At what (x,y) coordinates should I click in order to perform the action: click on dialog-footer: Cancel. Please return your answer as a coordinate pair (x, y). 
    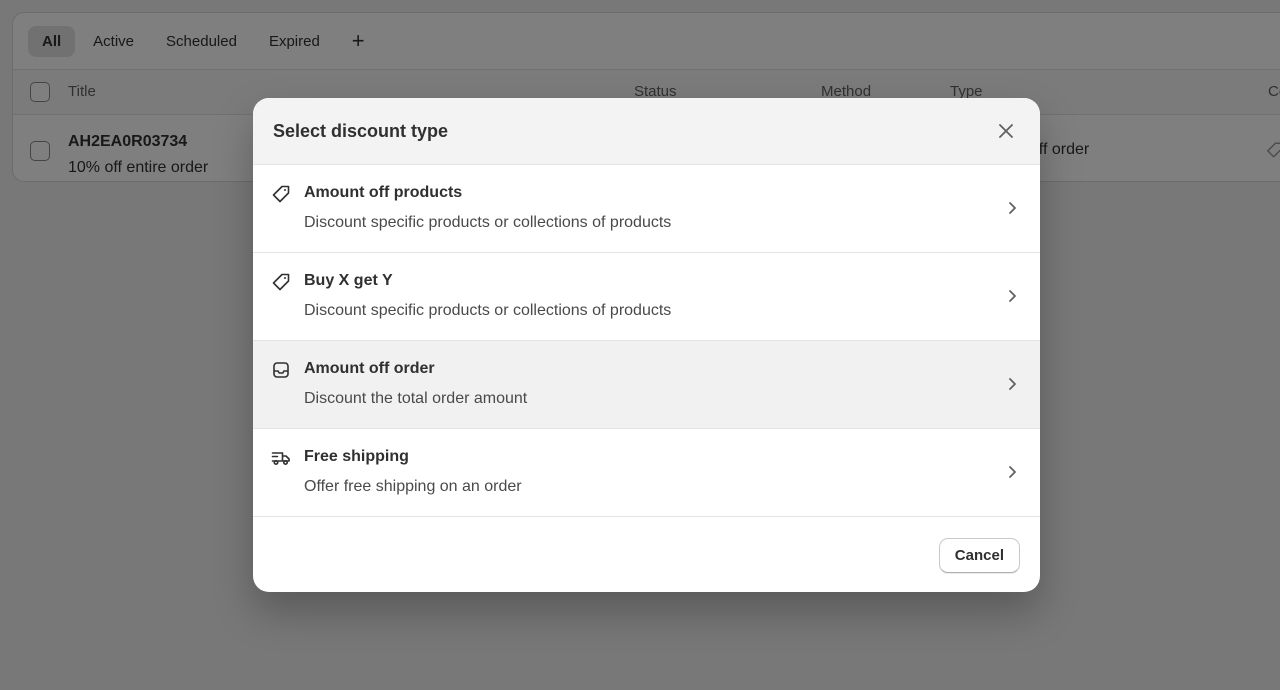
    Looking at the image, I should click on (646, 554).